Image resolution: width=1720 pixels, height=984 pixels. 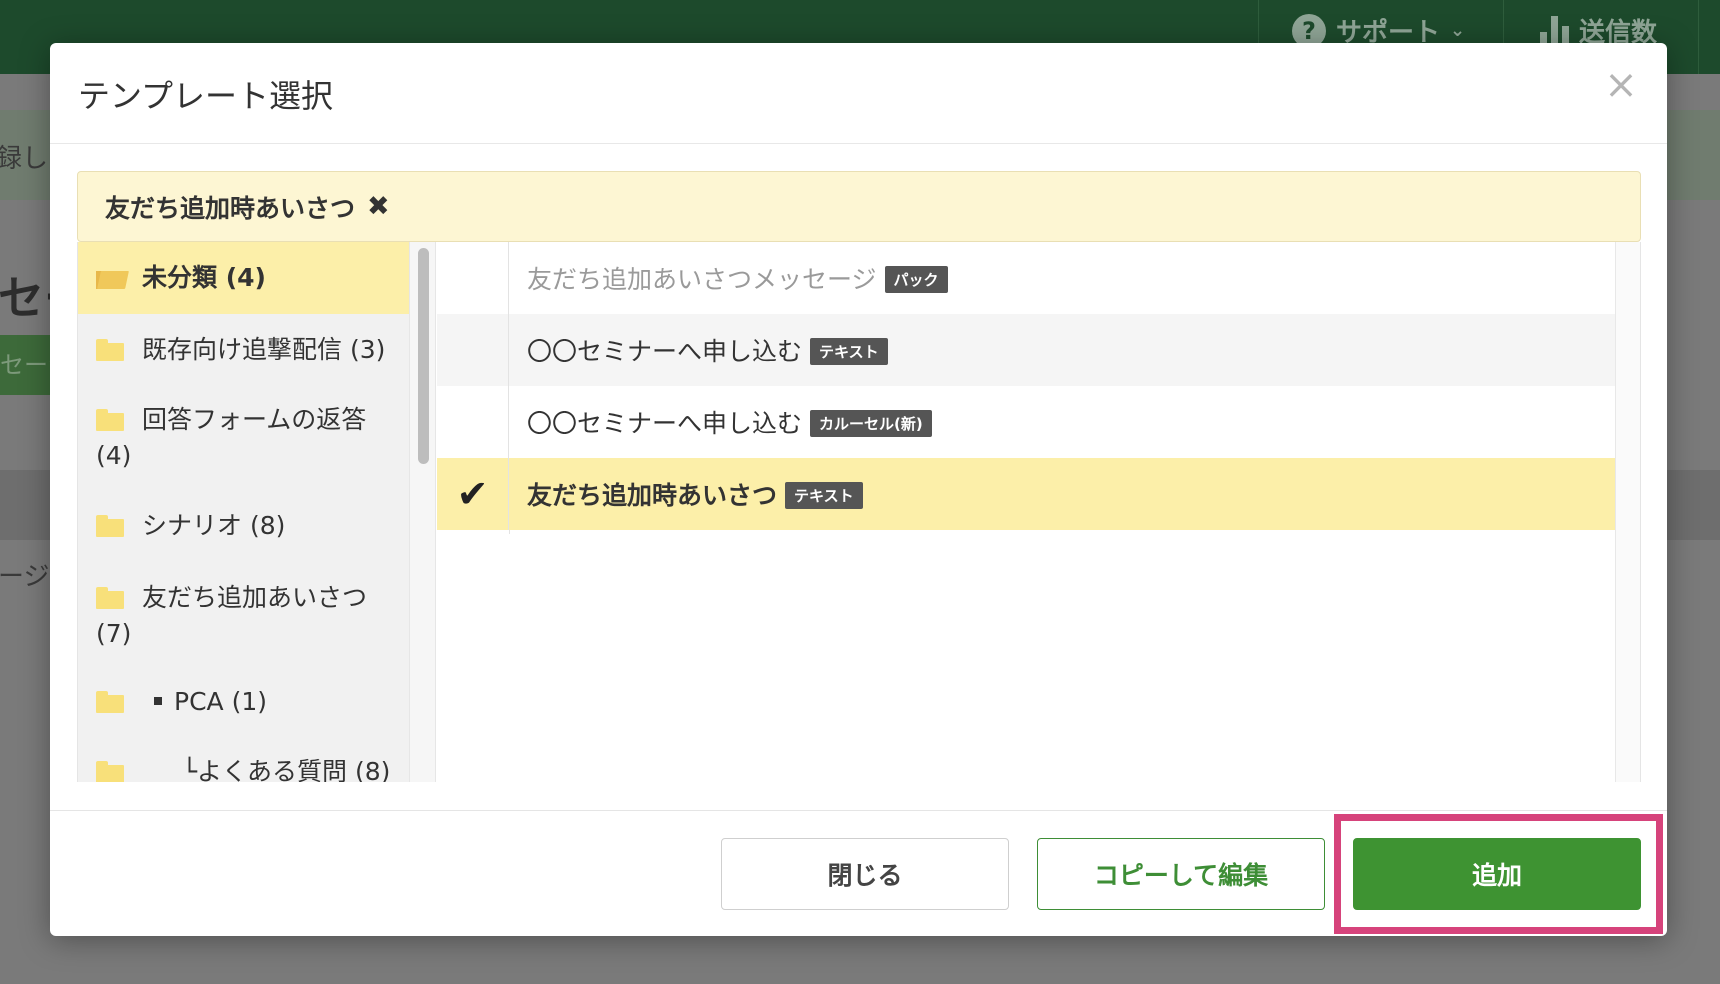 What do you see at coordinates (1026, 350) in the screenshot?
I see `template-row: 〇〇セミナーへ申し込む テキスト` at bounding box center [1026, 350].